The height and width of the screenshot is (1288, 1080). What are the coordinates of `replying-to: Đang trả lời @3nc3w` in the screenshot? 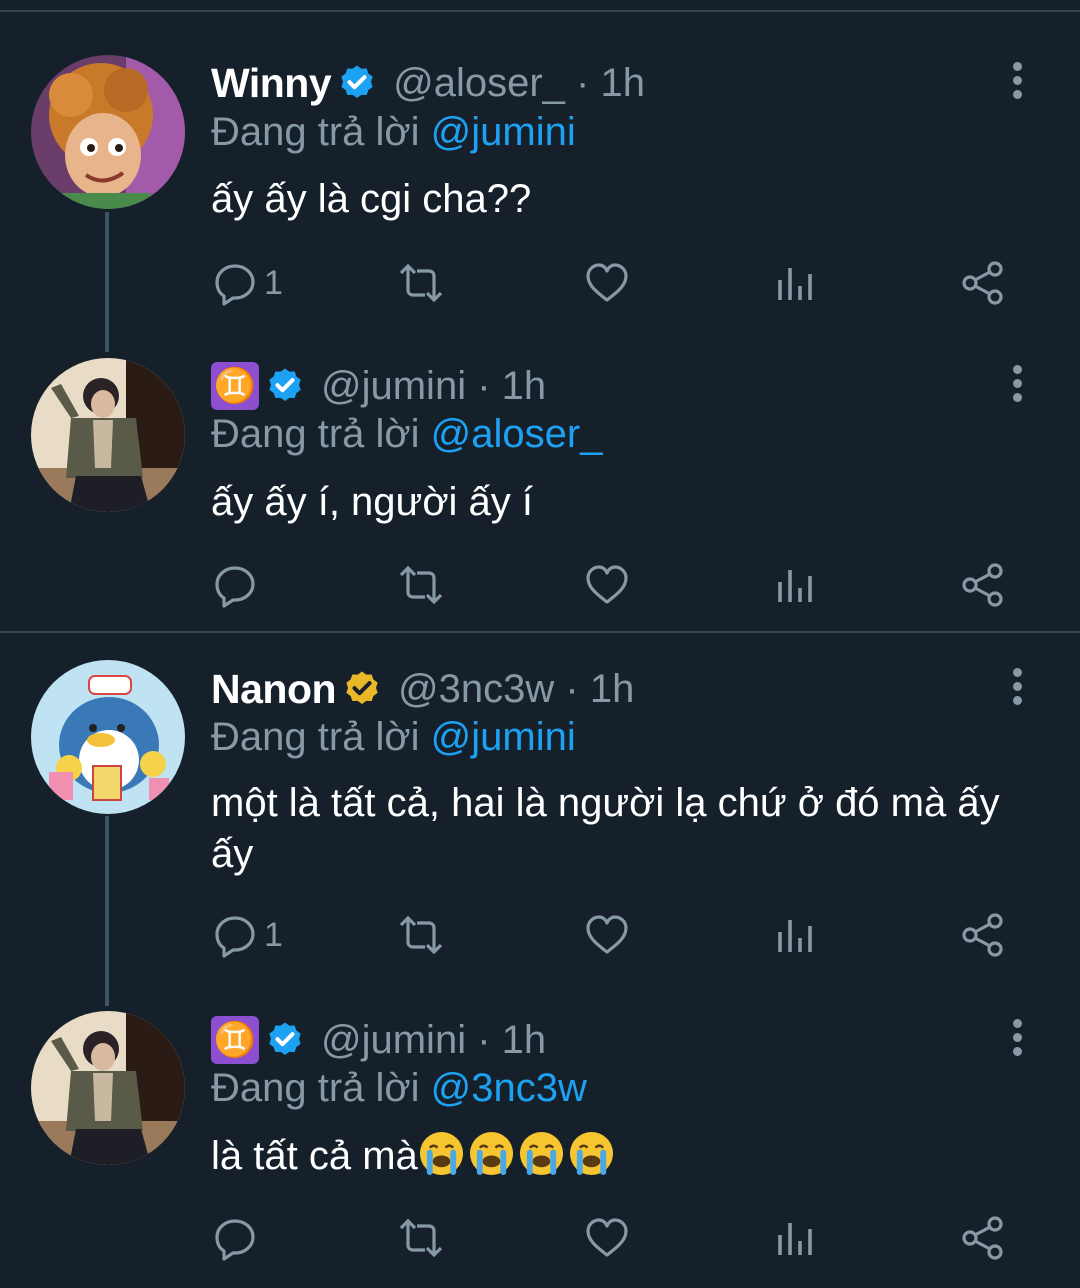 It's located at (399, 1088).